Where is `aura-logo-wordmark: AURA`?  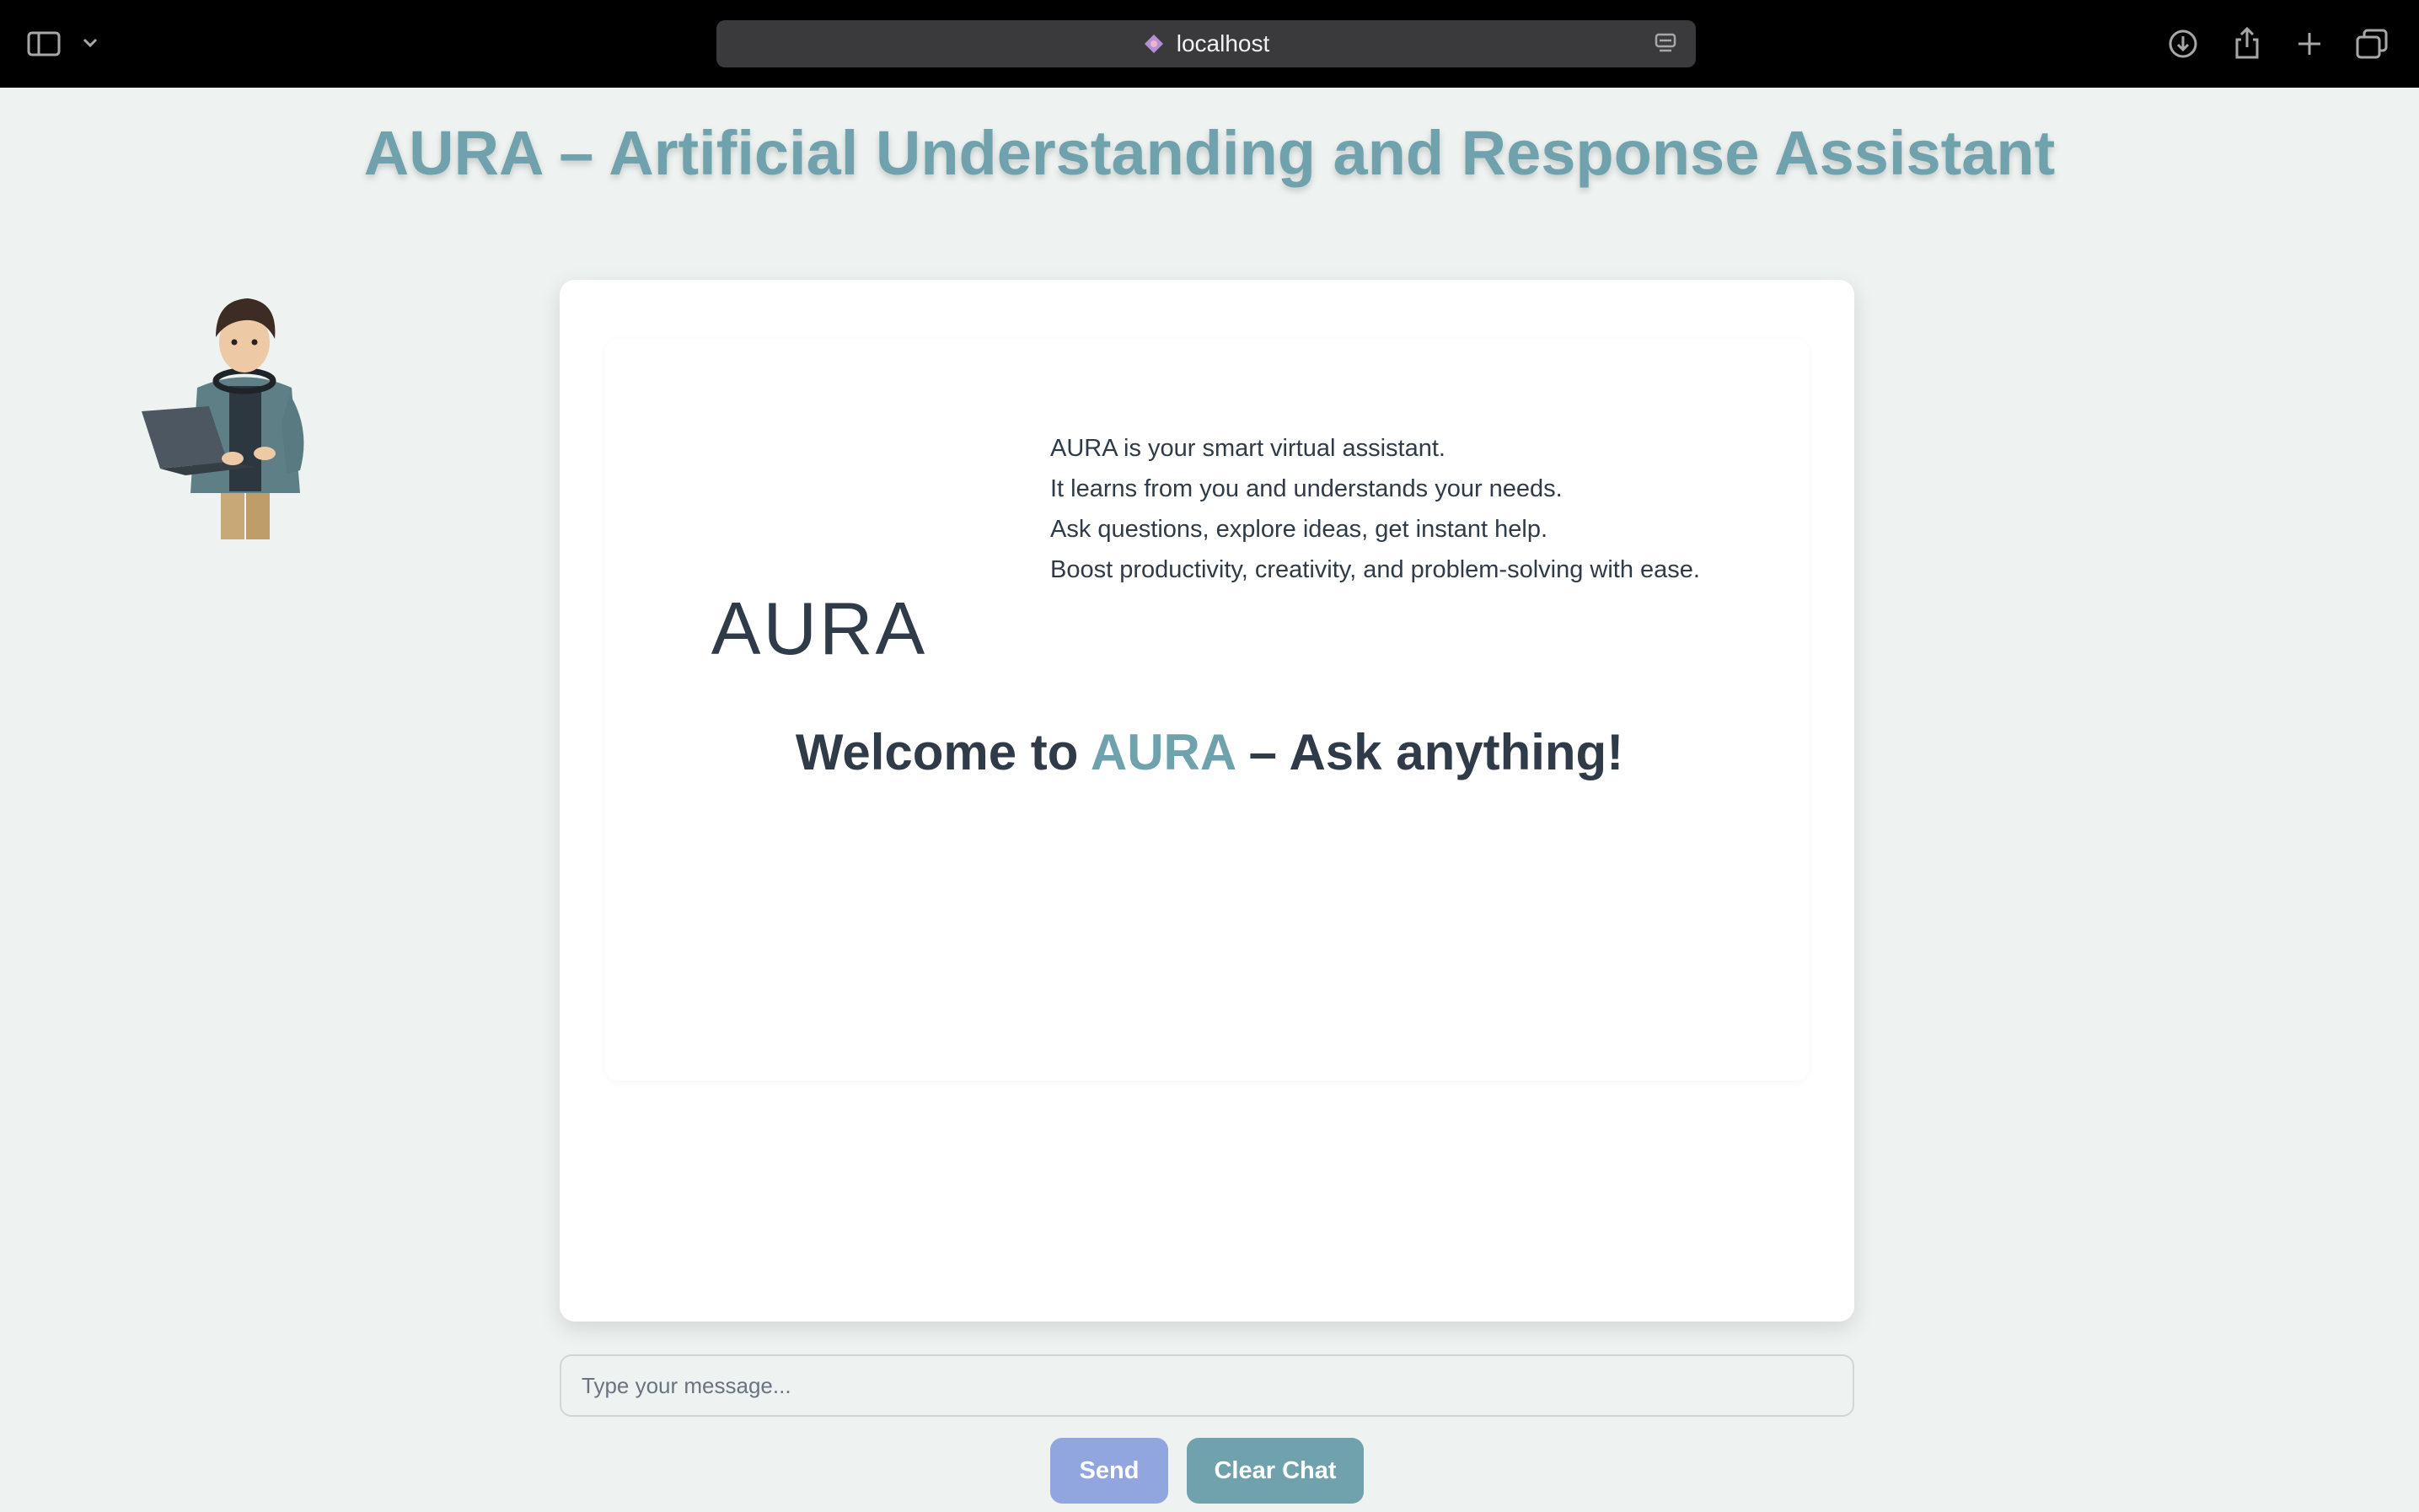
aura-logo-wordmark: AURA is located at coordinates (819, 628).